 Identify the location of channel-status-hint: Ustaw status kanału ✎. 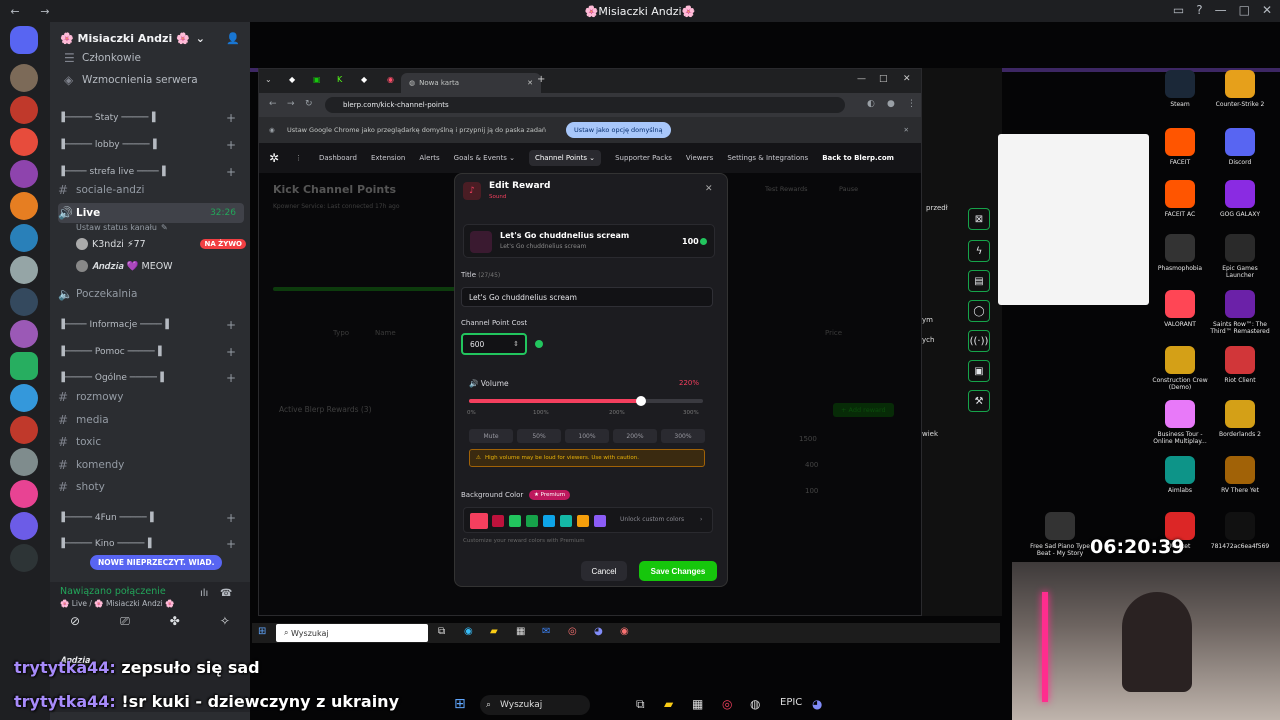
(122, 227).